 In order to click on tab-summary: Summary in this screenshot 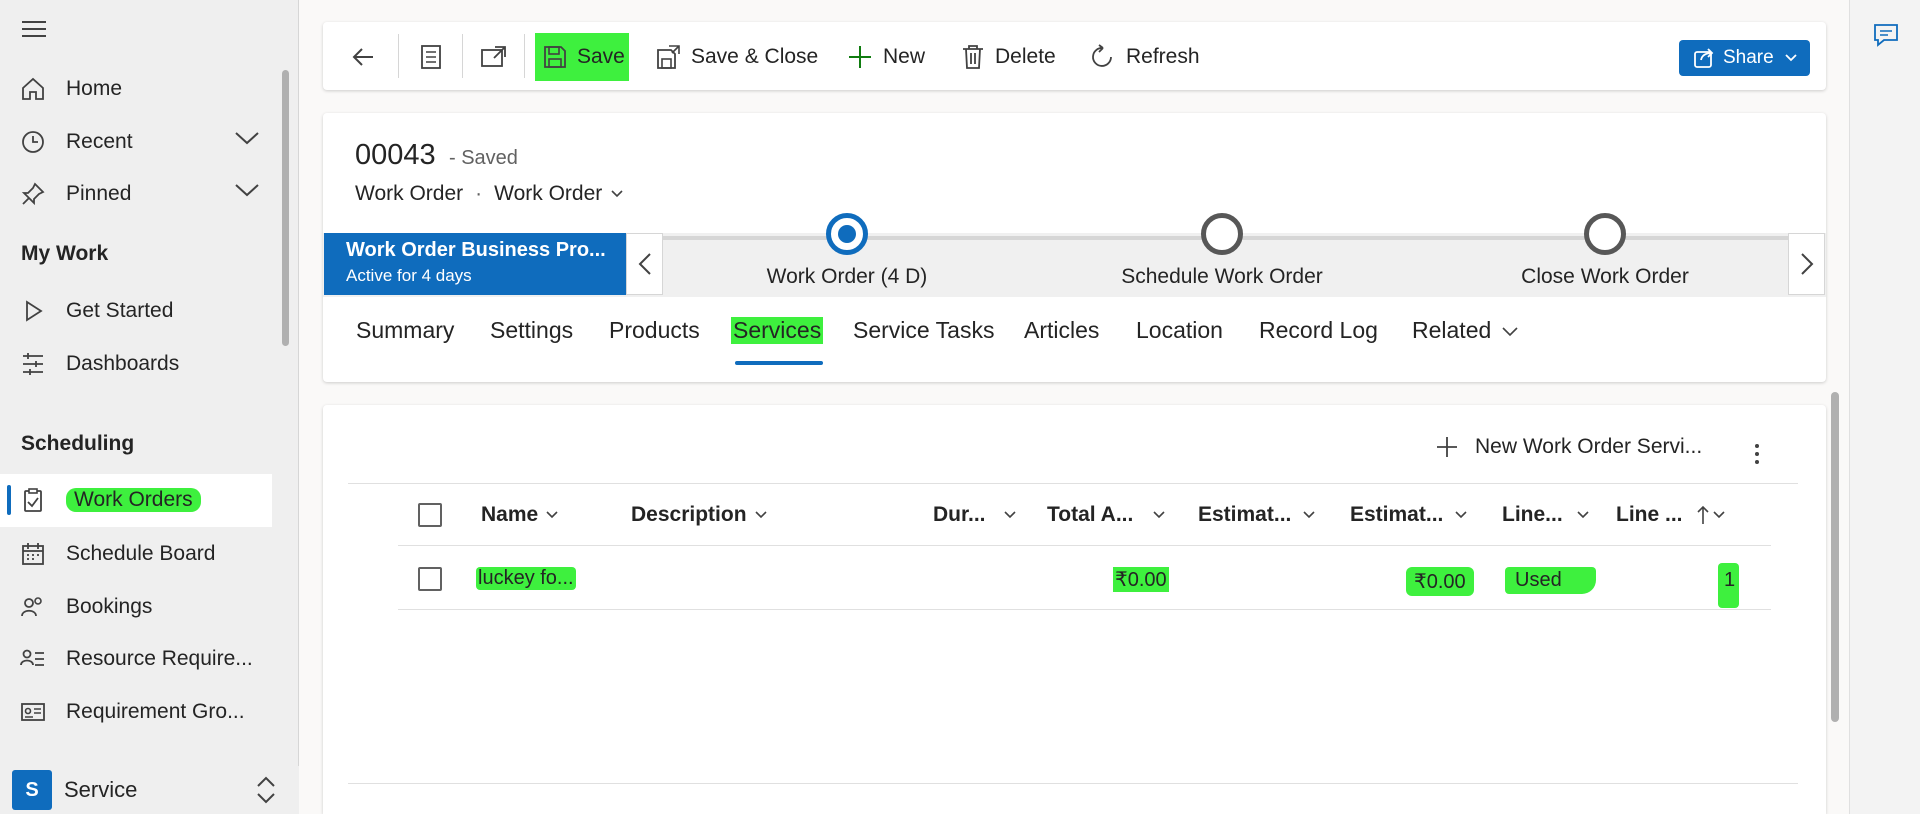, I will do `click(405, 330)`.